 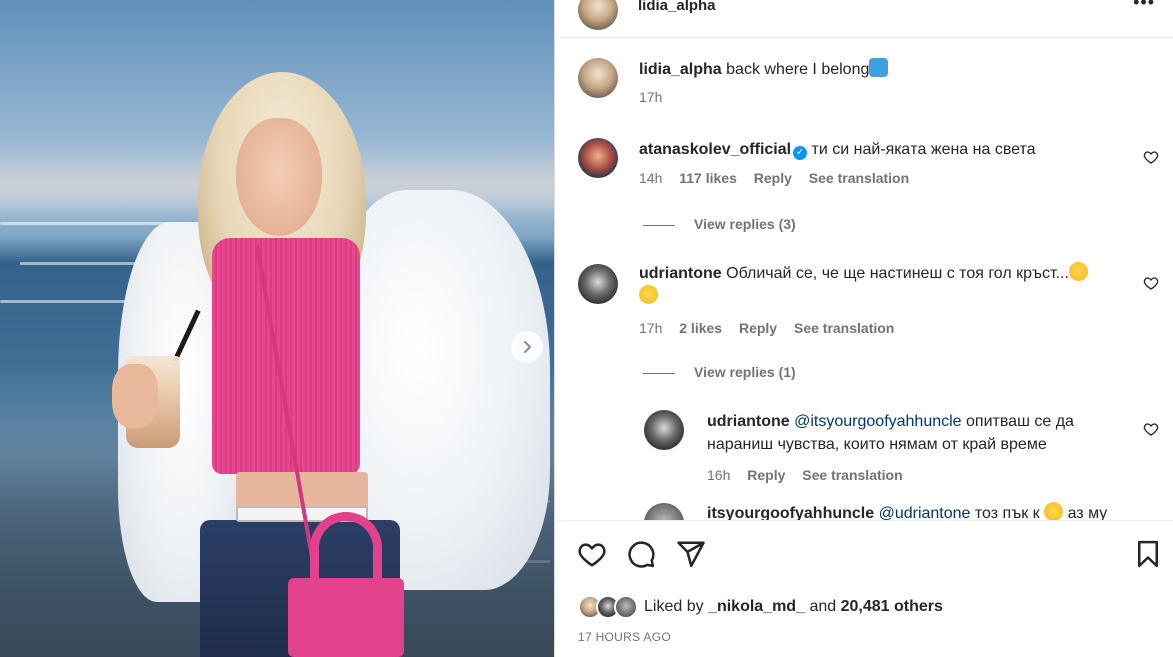 What do you see at coordinates (674, 606) in the screenshot?
I see `liked-by-prefix: Liked by` at bounding box center [674, 606].